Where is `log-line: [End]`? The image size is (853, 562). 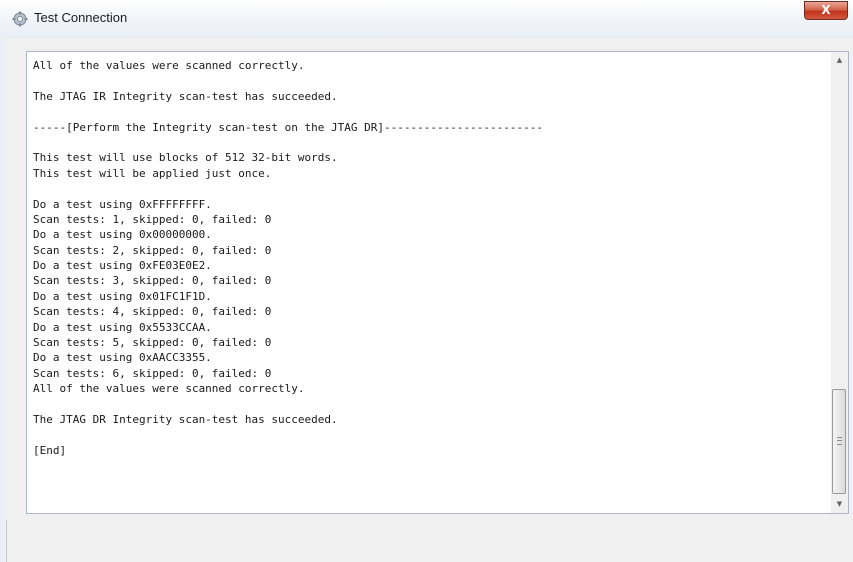
log-line: [End] is located at coordinates (50, 450).